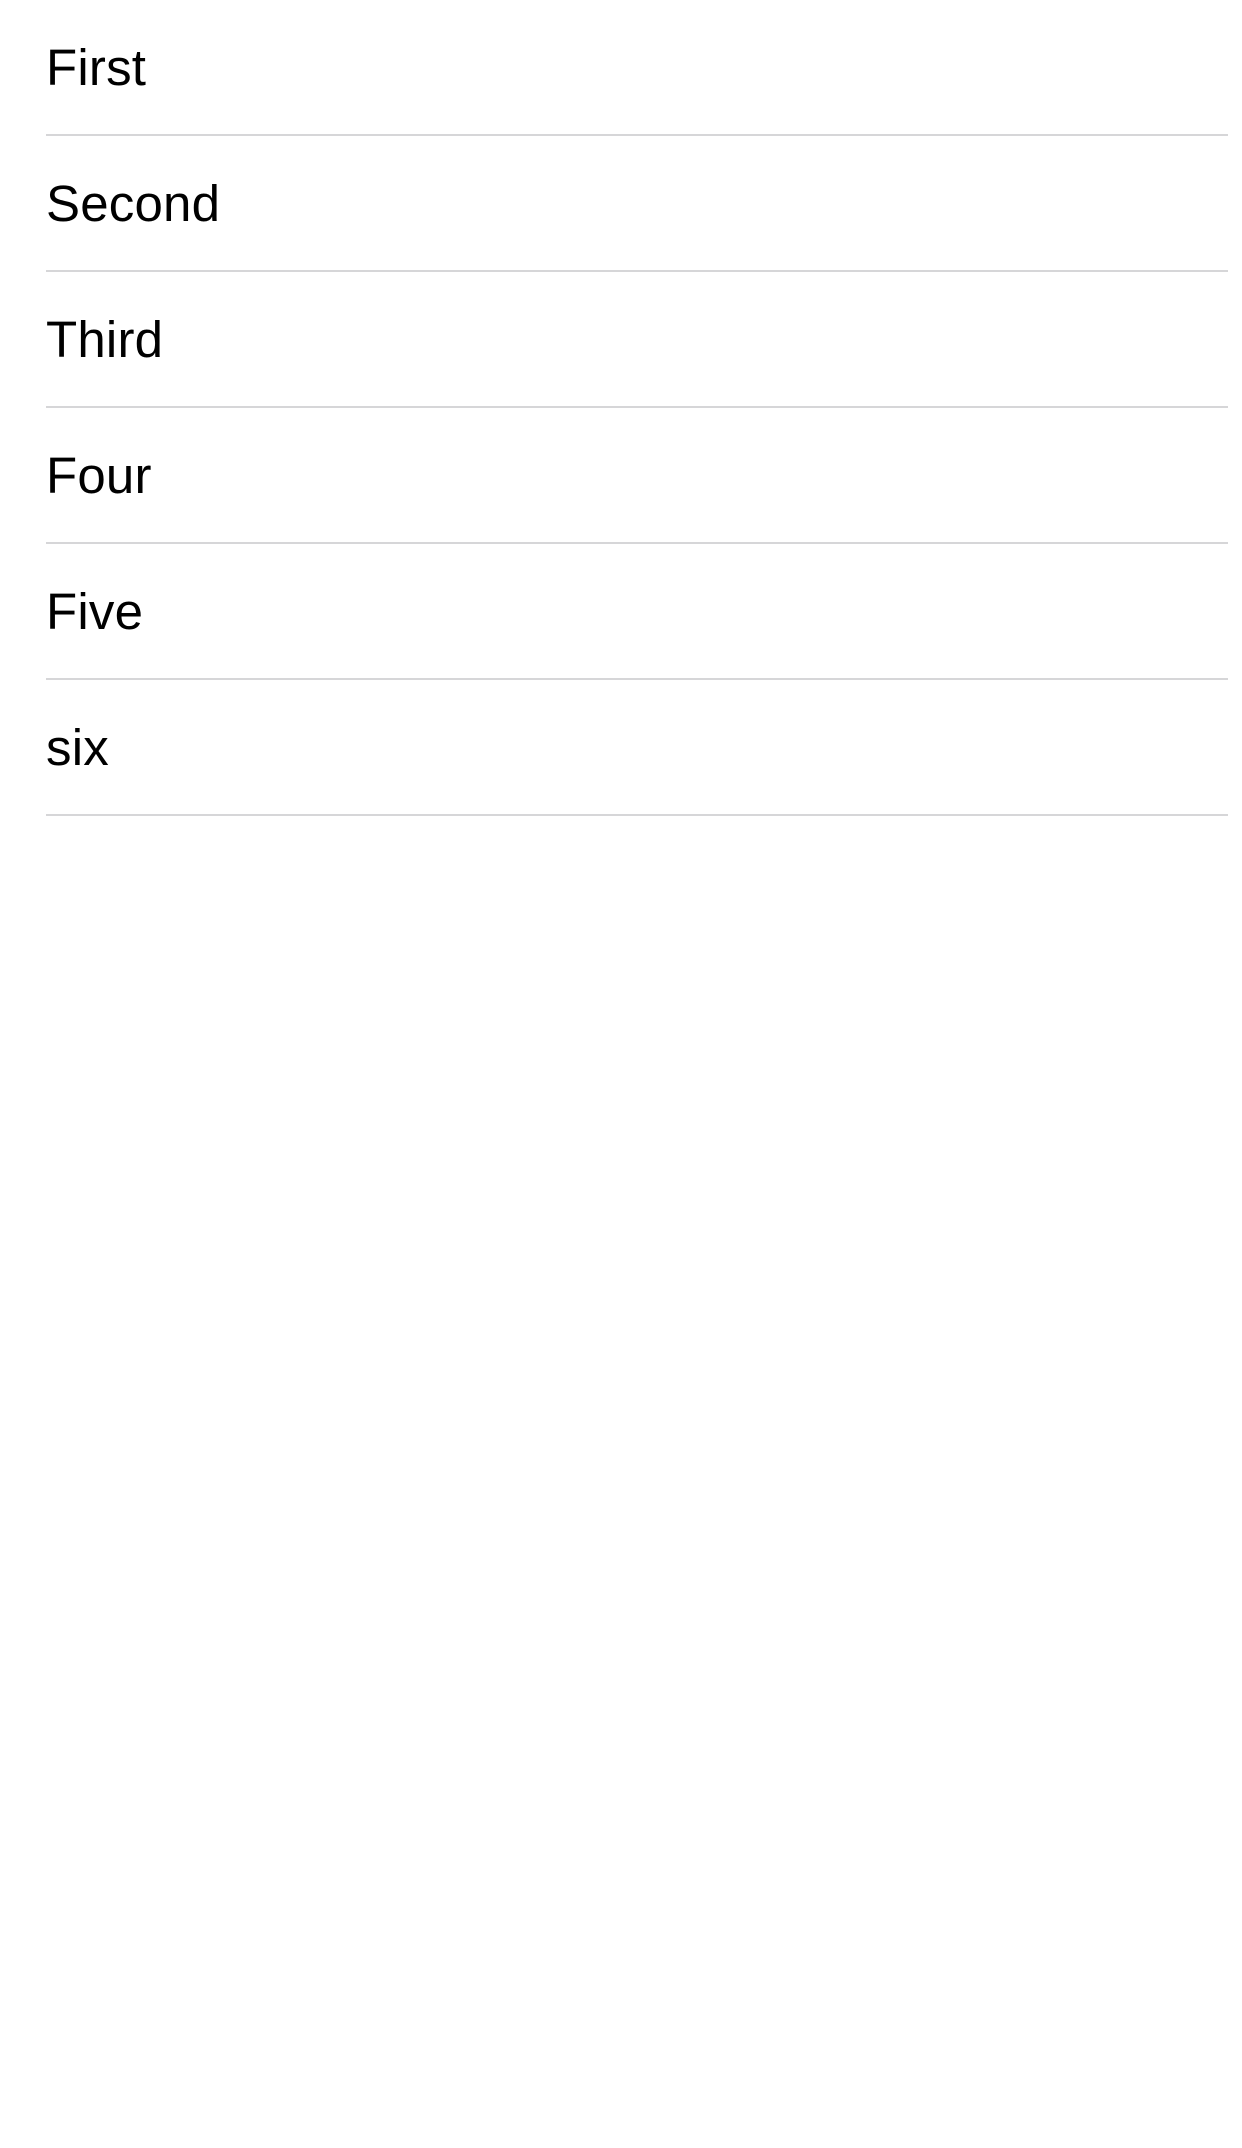  What do you see at coordinates (637, 815) in the screenshot?
I see `row-separator` at bounding box center [637, 815].